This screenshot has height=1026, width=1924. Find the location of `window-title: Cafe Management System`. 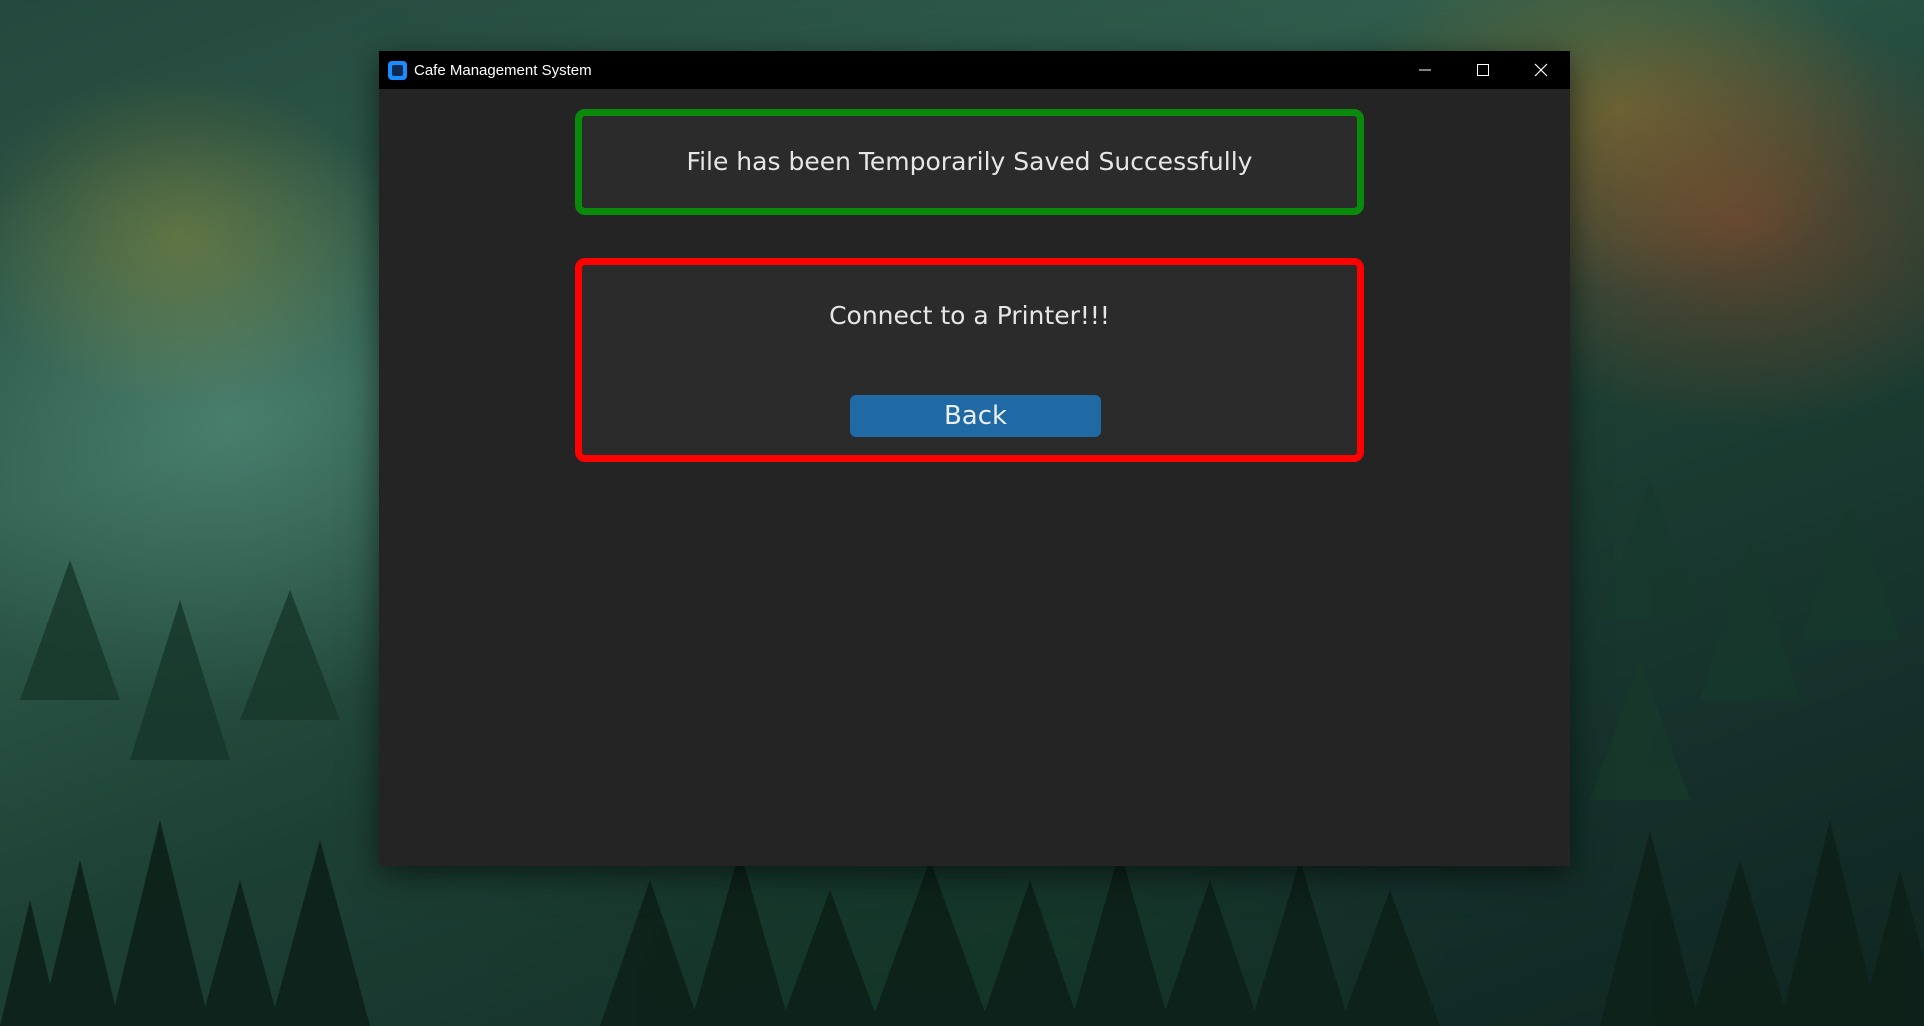

window-title: Cafe Management System is located at coordinates (503, 70).